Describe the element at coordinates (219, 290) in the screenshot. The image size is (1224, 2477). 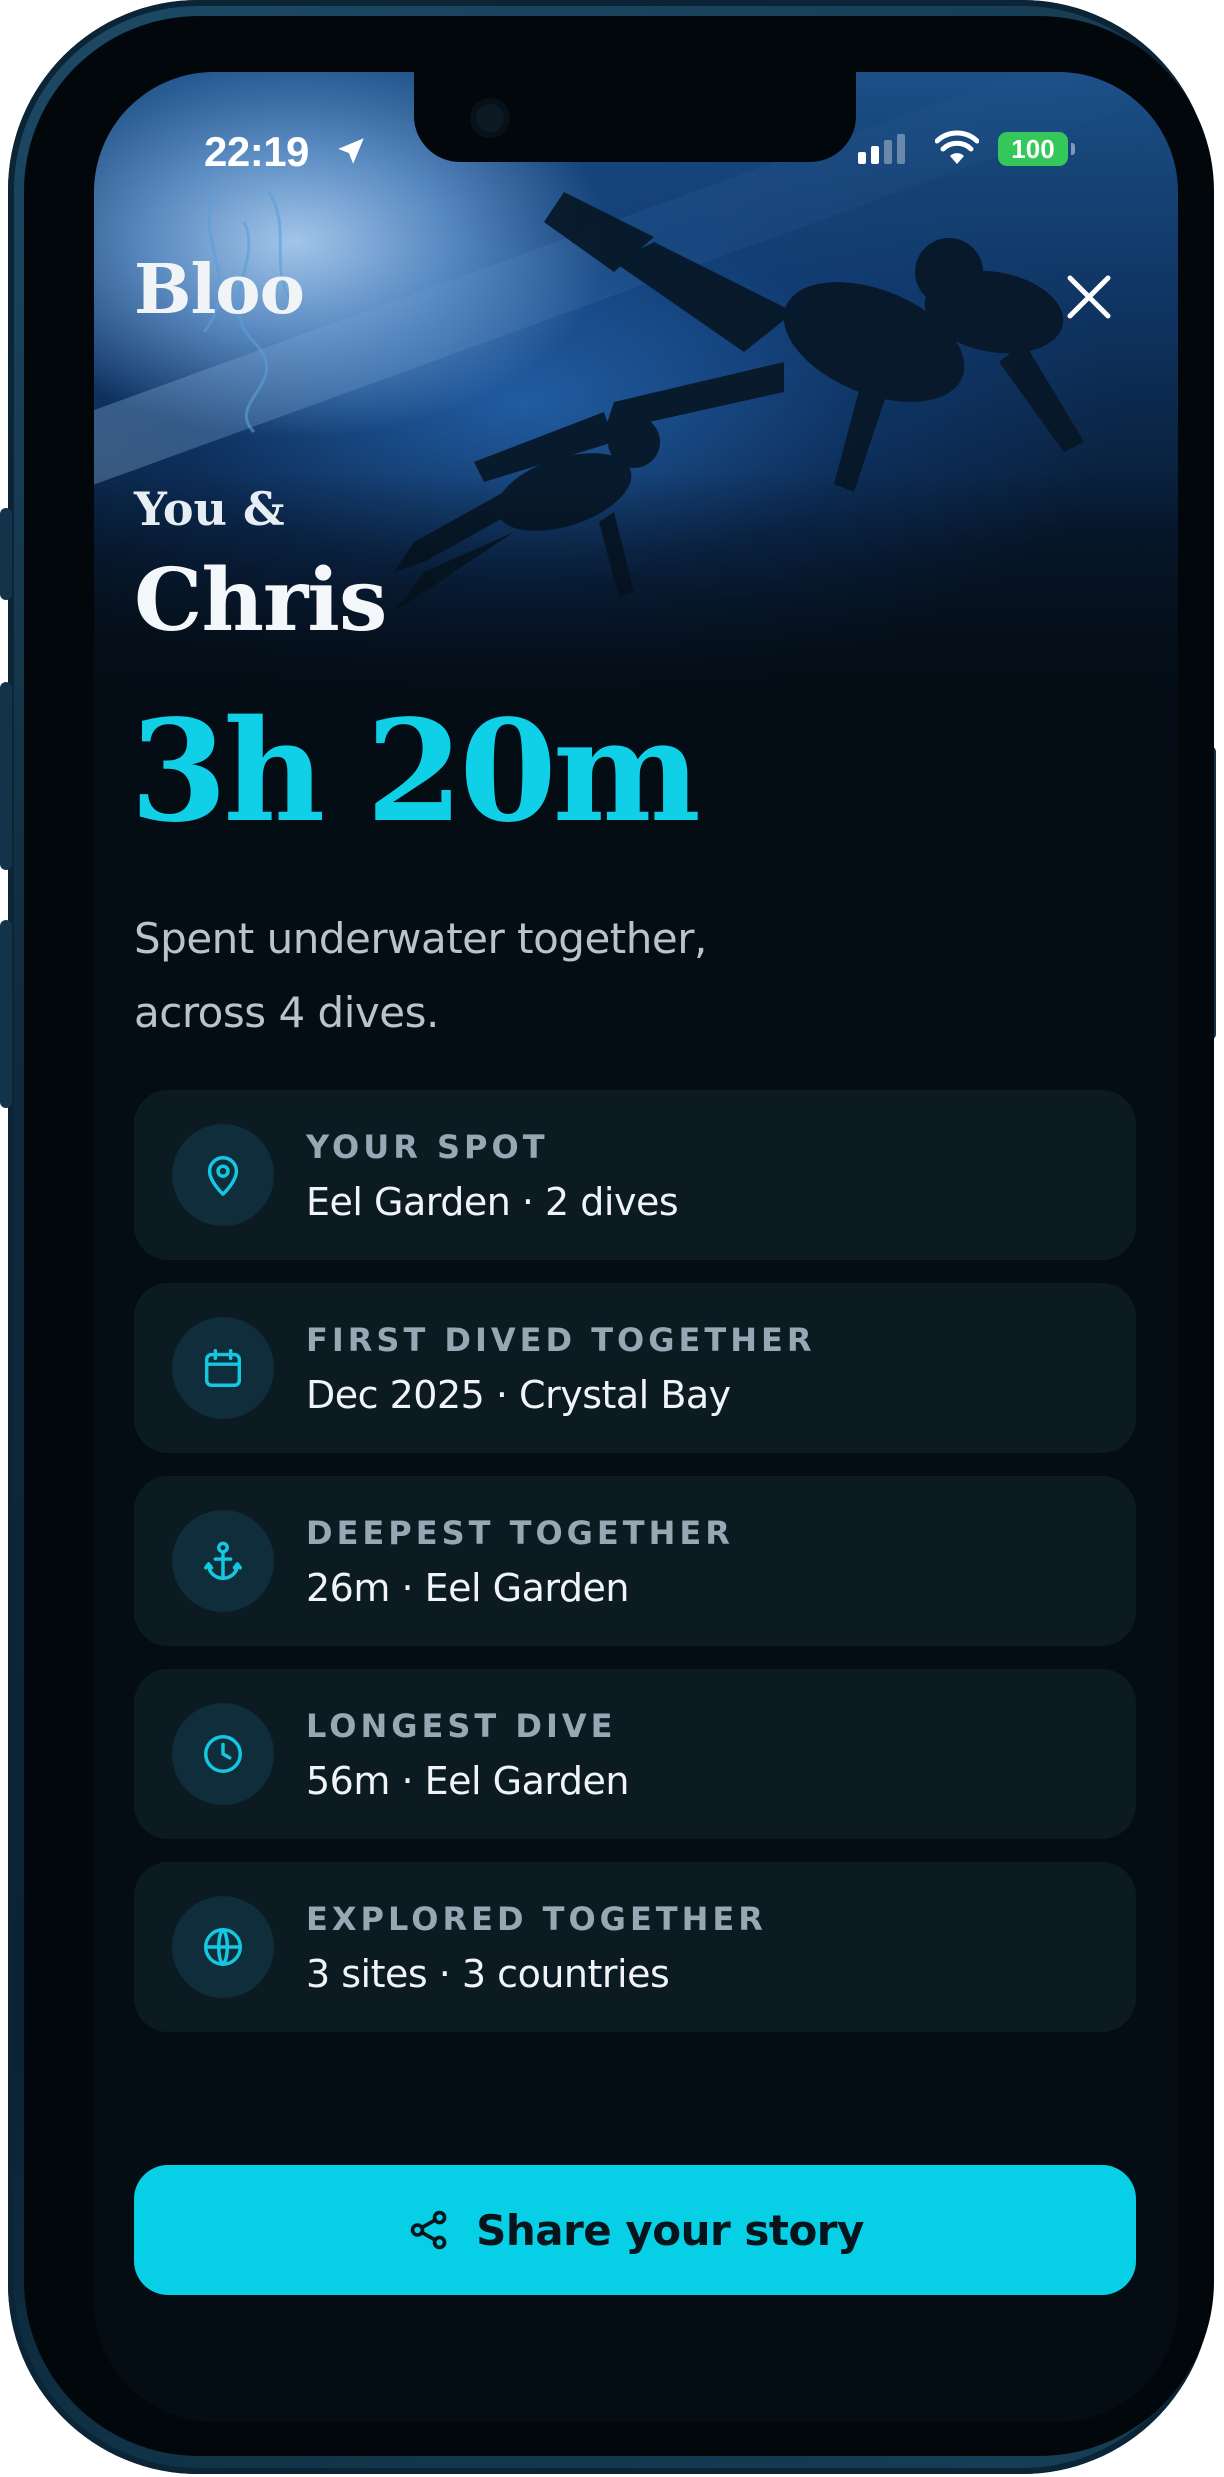
I see `app-logo: Bloo` at that location.